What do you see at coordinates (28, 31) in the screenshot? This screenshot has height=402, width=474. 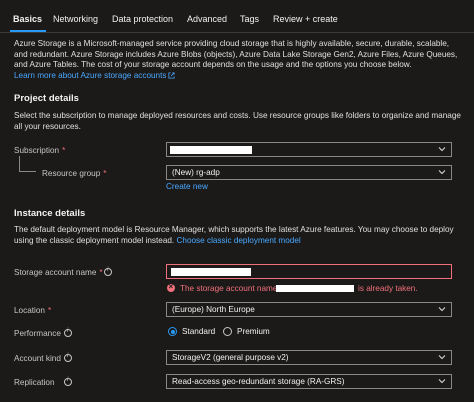 I see `active-tab-indicator` at bounding box center [28, 31].